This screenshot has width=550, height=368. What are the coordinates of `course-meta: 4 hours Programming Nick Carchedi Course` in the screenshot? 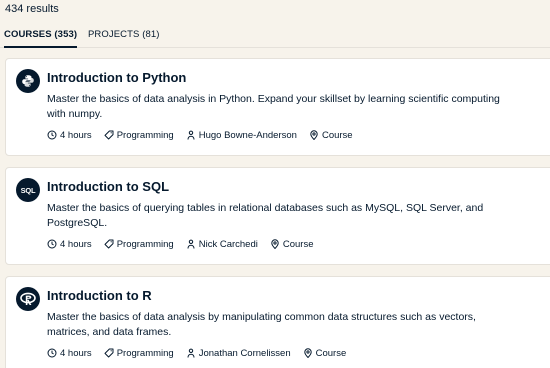 It's located at (186, 244).